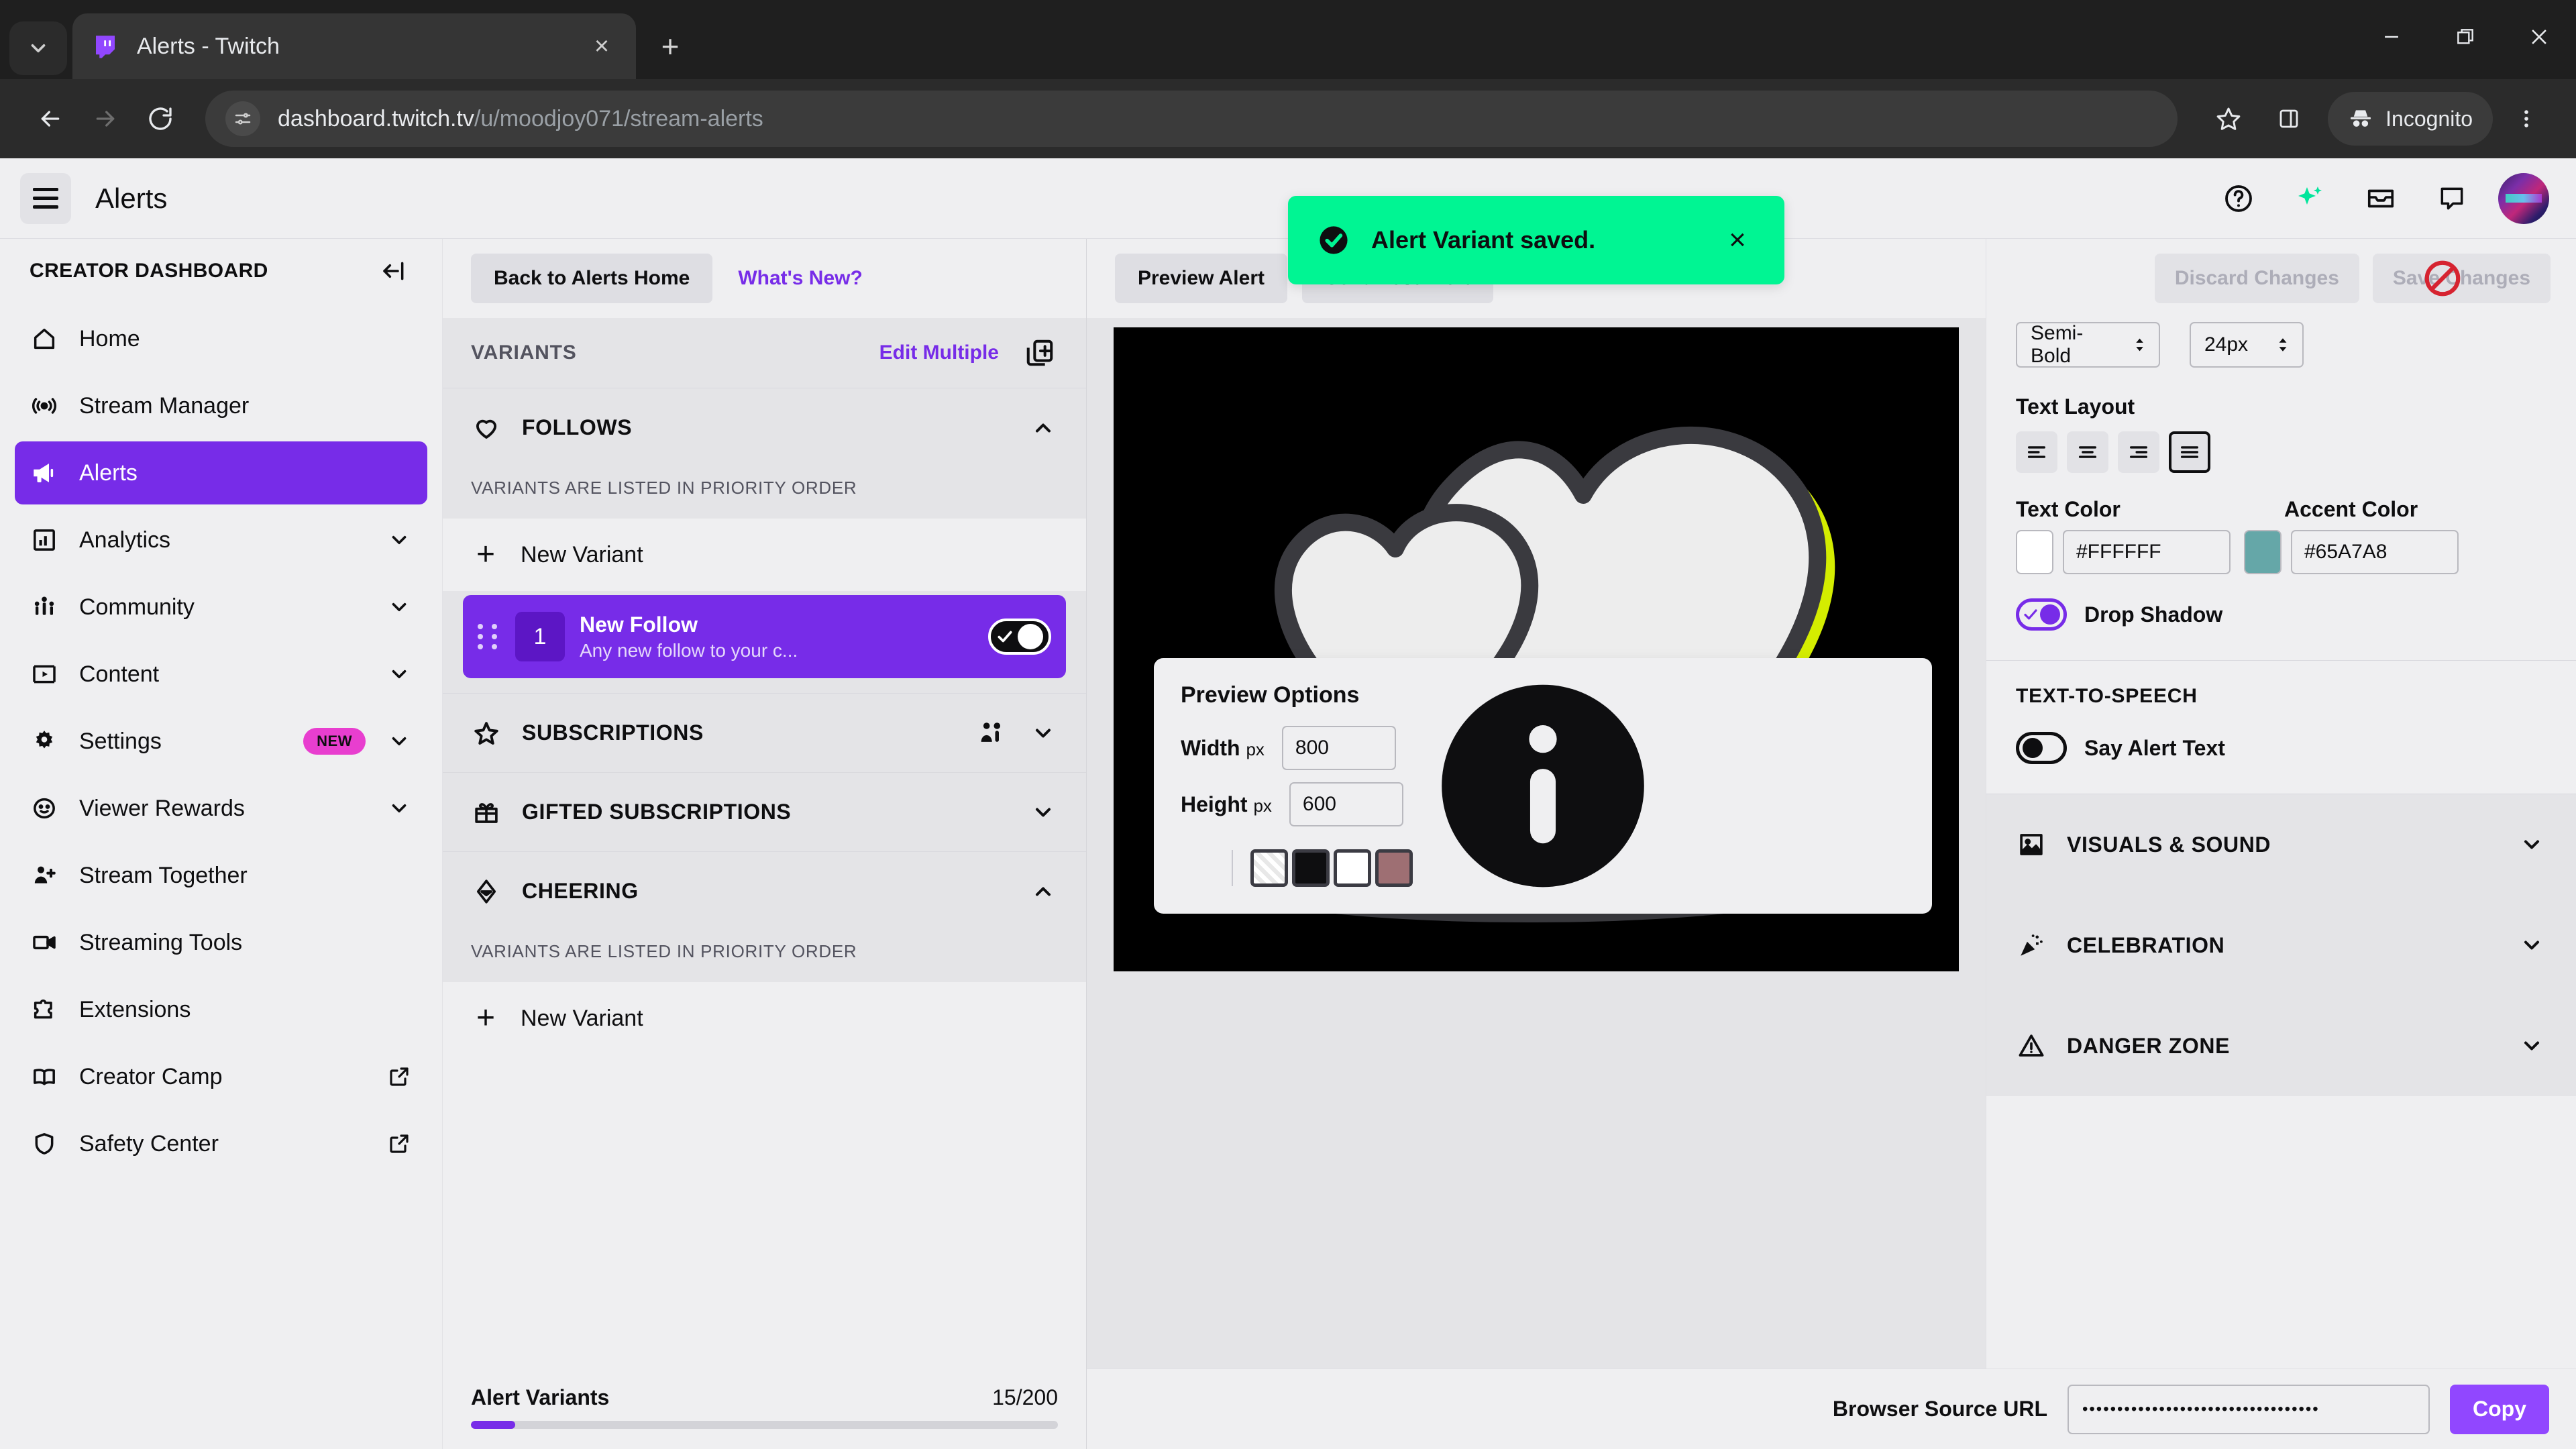 The width and height of the screenshot is (2576, 1449). What do you see at coordinates (2256, 278) in the screenshot?
I see `discard-changes-button: Discard Changes` at bounding box center [2256, 278].